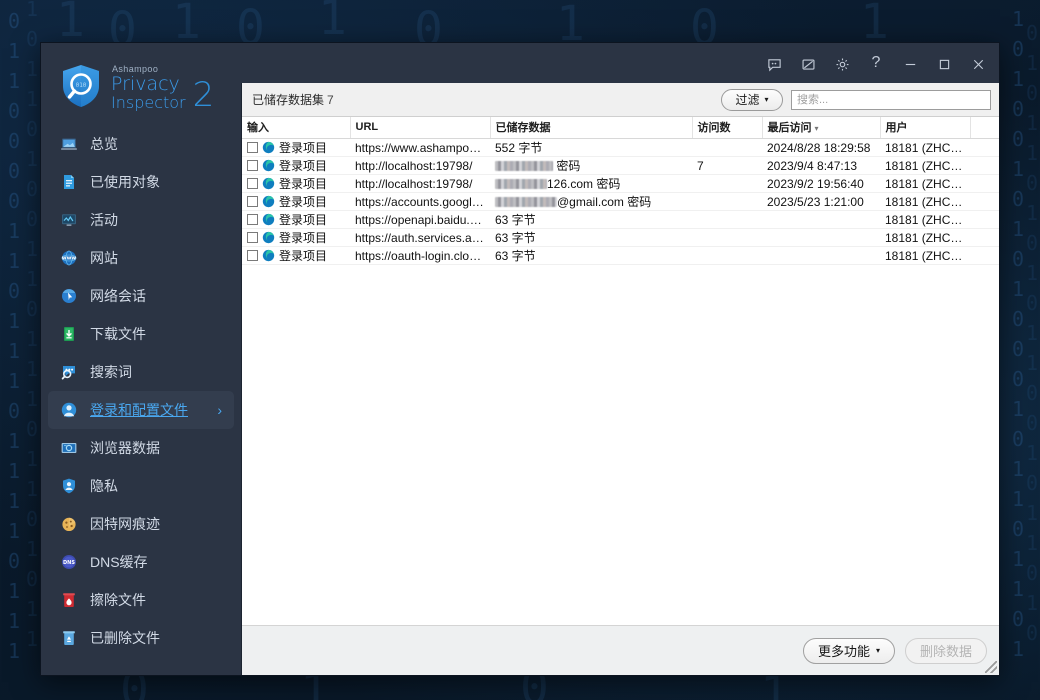  I want to click on sidebar-item-label: 总览, so click(104, 144).